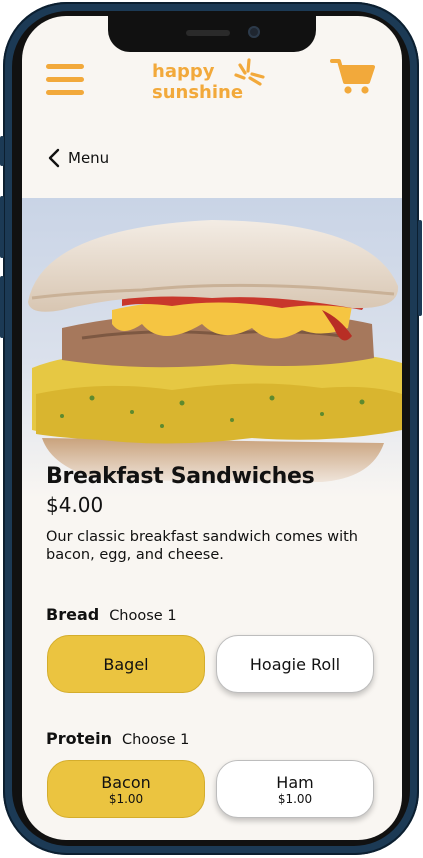  I want to click on sun-icon, so click(249, 72).